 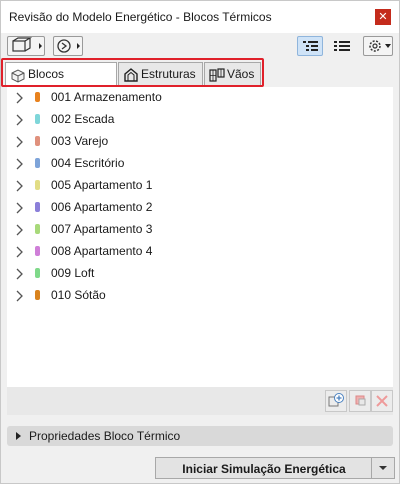 I want to click on delete-icon, so click(x=382, y=401).